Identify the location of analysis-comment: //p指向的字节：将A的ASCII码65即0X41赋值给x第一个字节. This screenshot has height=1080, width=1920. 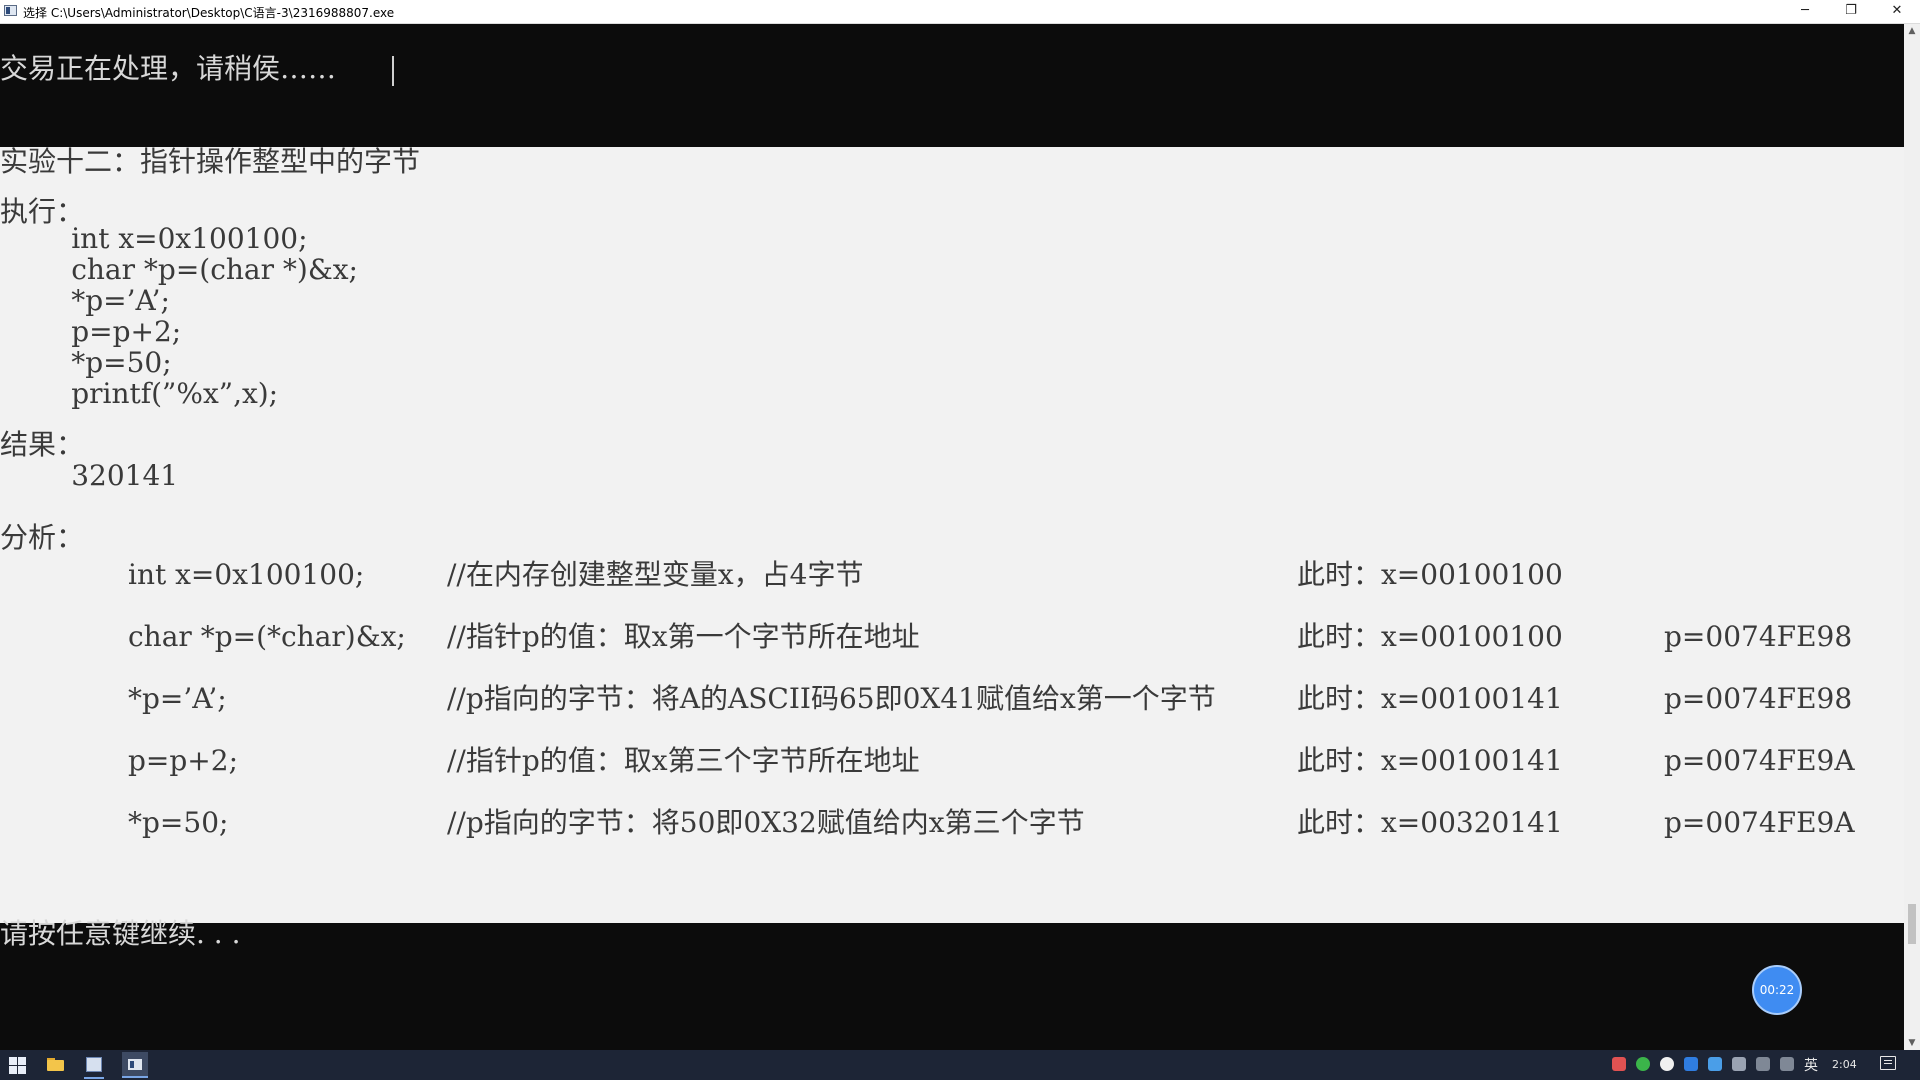
(831, 698).